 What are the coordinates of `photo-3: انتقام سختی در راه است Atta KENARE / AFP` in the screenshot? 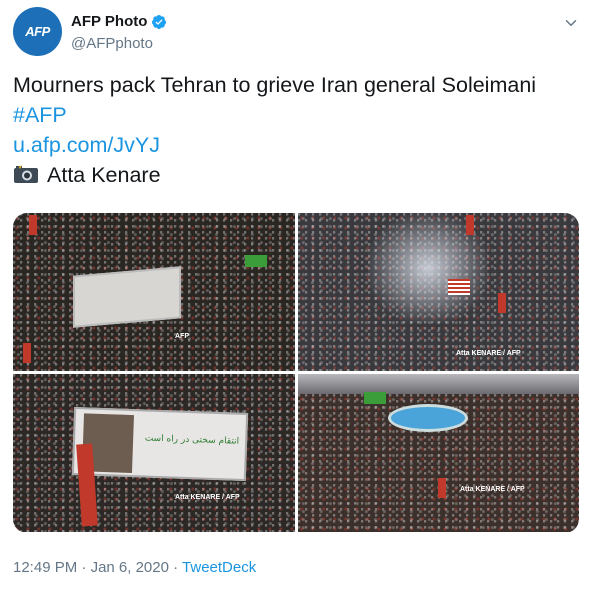 It's located at (154, 453).